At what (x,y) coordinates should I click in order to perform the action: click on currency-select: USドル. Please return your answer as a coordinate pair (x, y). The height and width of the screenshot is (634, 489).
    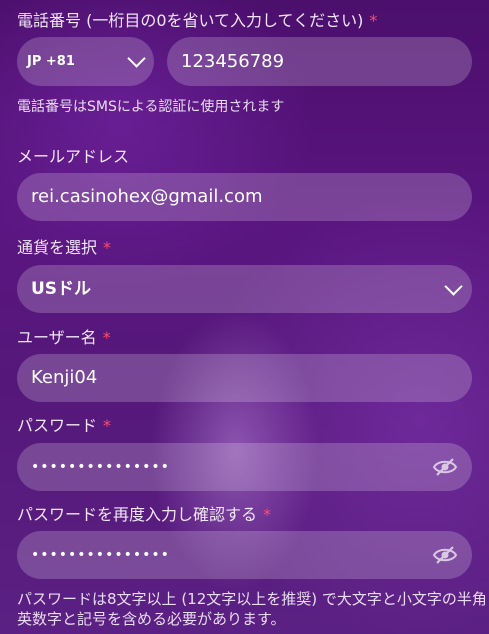
    Looking at the image, I should click on (244, 289).